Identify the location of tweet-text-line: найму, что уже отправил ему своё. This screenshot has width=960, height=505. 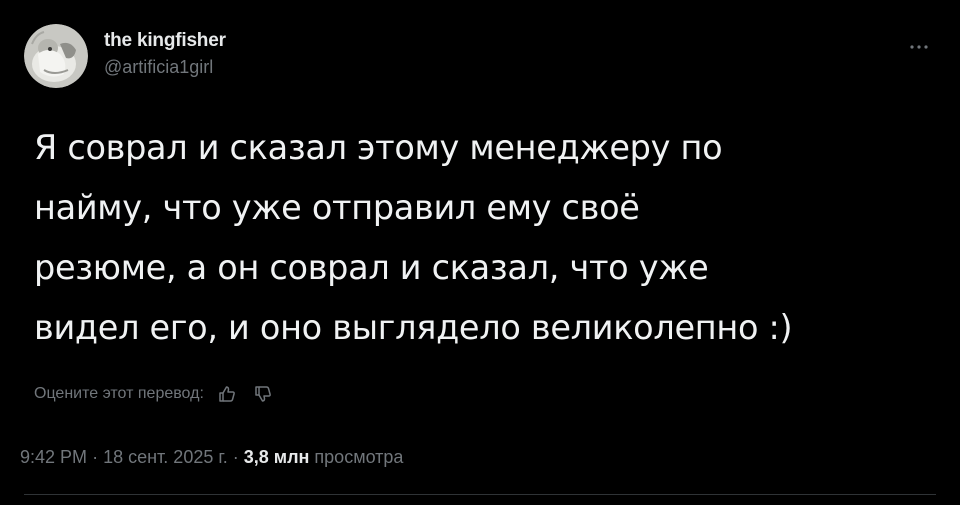
(337, 207).